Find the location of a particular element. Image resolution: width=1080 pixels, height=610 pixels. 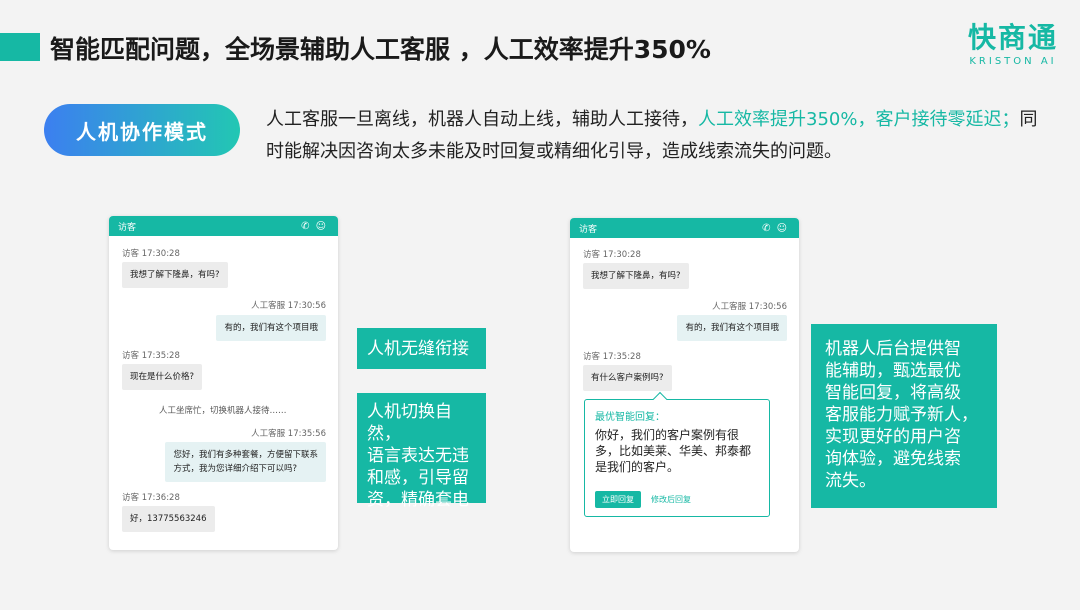

suggestion-title: 最优智能回复： is located at coordinates (630, 417).